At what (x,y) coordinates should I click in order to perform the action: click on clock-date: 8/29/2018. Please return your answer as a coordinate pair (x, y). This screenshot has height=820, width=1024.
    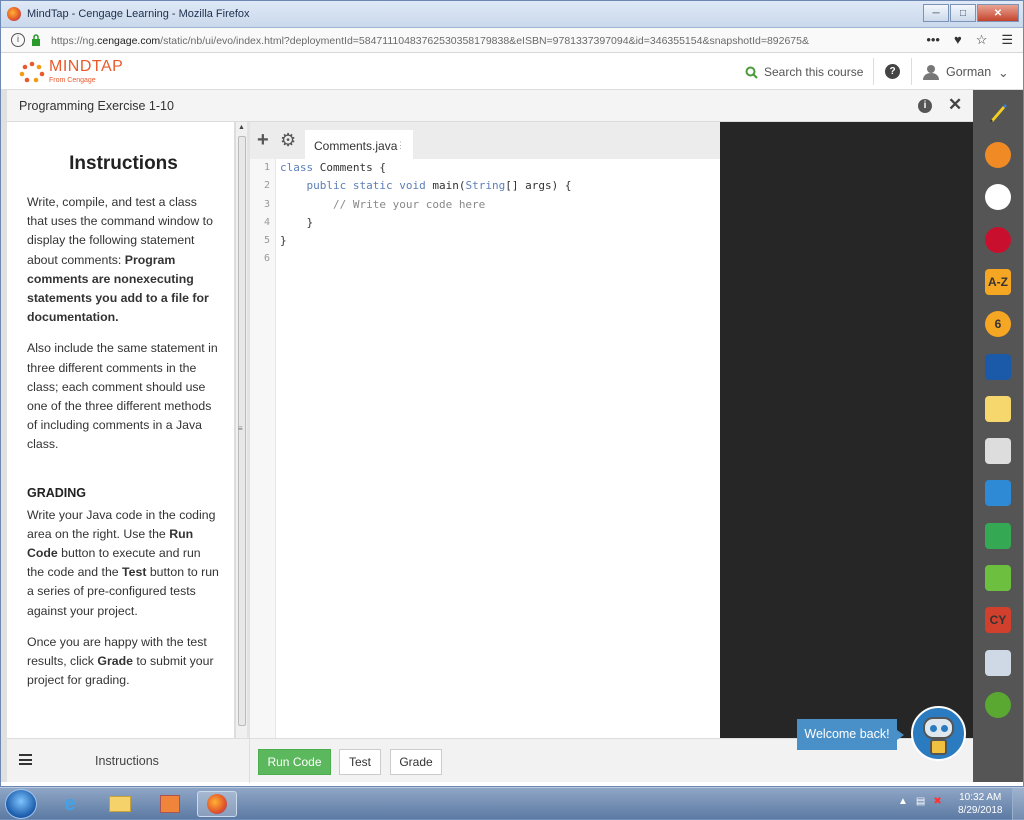
    Looking at the image, I should click on (980, 810).